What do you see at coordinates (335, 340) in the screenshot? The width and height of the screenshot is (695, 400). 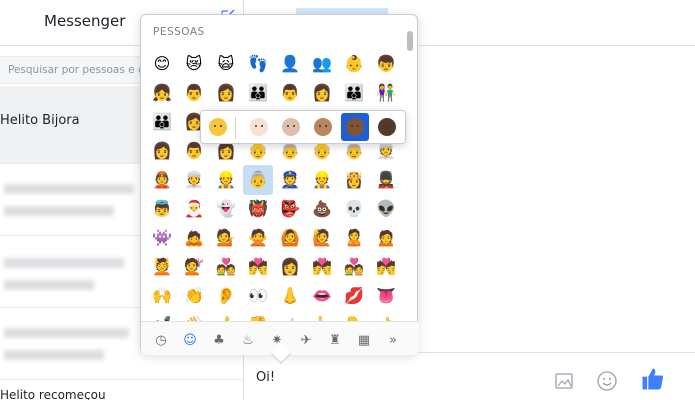 I see `car-icon: ♜` at bounding box center [335, 340].